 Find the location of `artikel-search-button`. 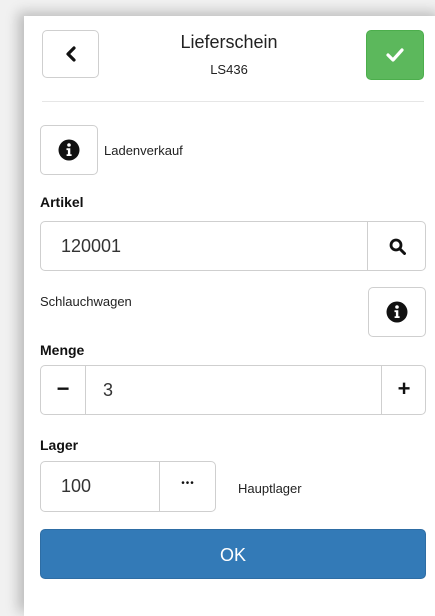

artikel-search-button is located at coordinates (396, 246).